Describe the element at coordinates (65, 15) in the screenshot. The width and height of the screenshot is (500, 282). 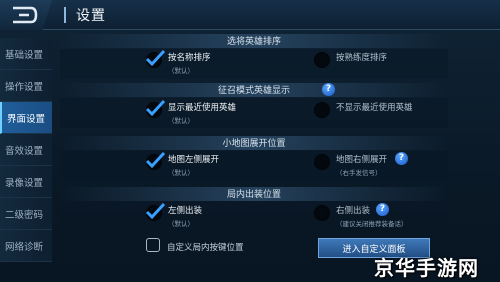
I see `title-separator` at that location.